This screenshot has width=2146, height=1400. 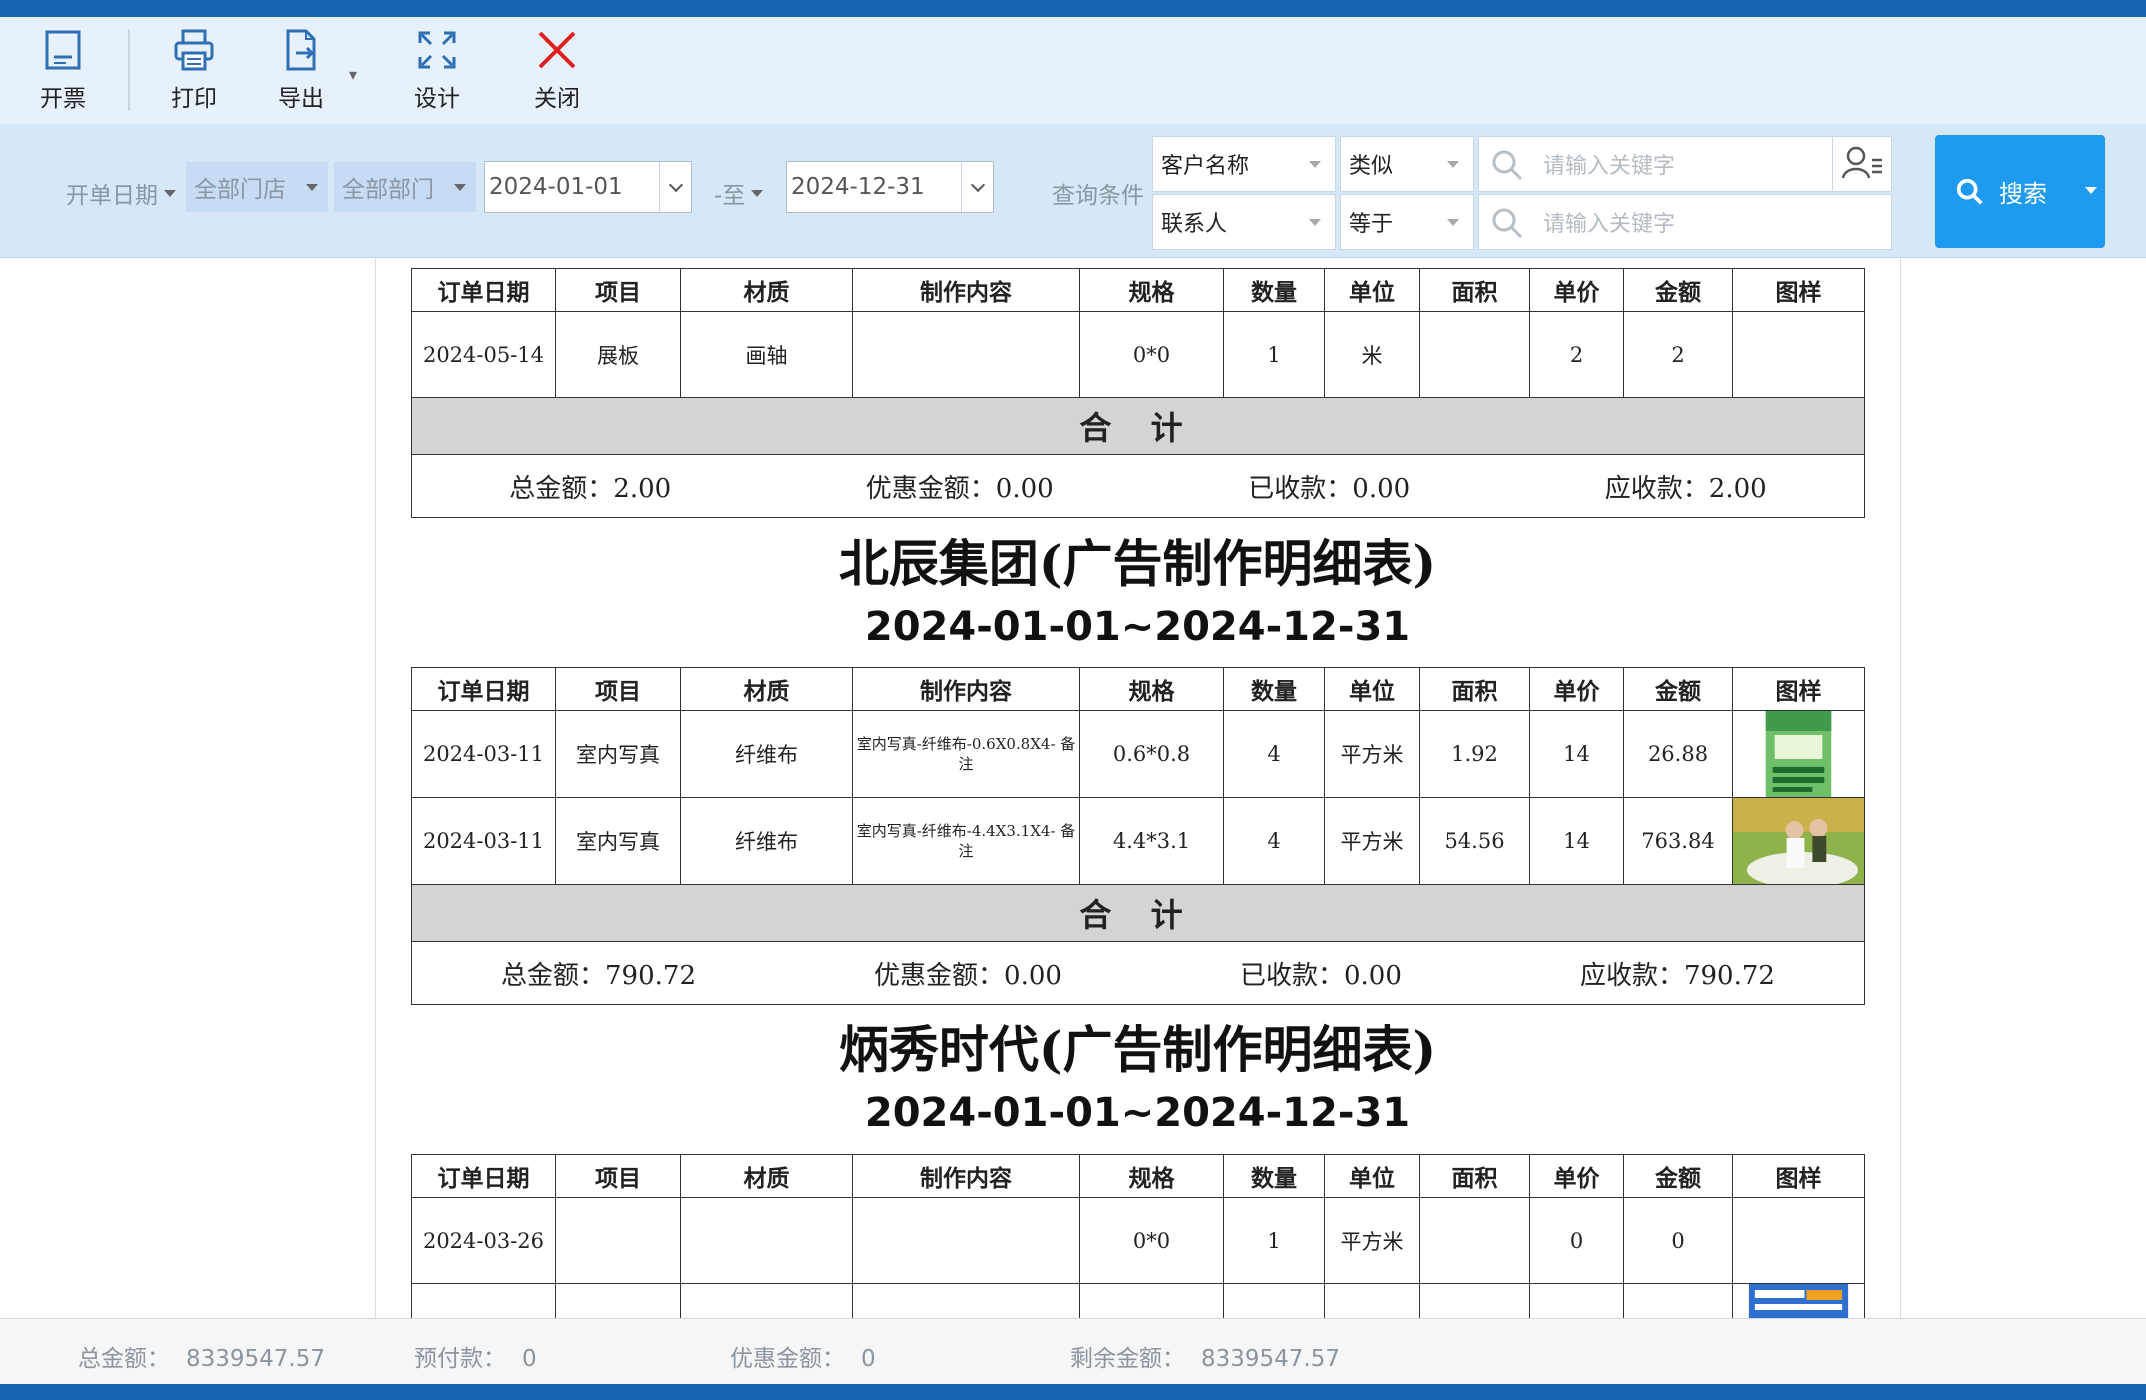 What do you see at coordinates (194, 99) in the screenshot?
I see `print-label: 打印` at bounding box center [194, 99].